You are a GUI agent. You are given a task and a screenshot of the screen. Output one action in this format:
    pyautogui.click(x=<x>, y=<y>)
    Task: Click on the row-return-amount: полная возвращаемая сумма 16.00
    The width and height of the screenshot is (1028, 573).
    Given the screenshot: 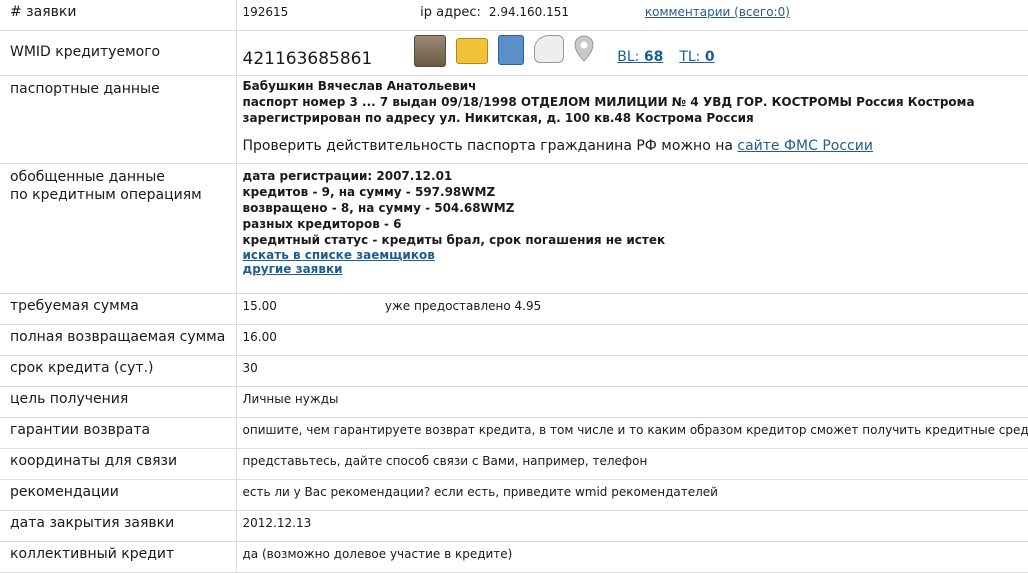 What is the action you would take?
    pyautogui.click(x=514, y=340)
    